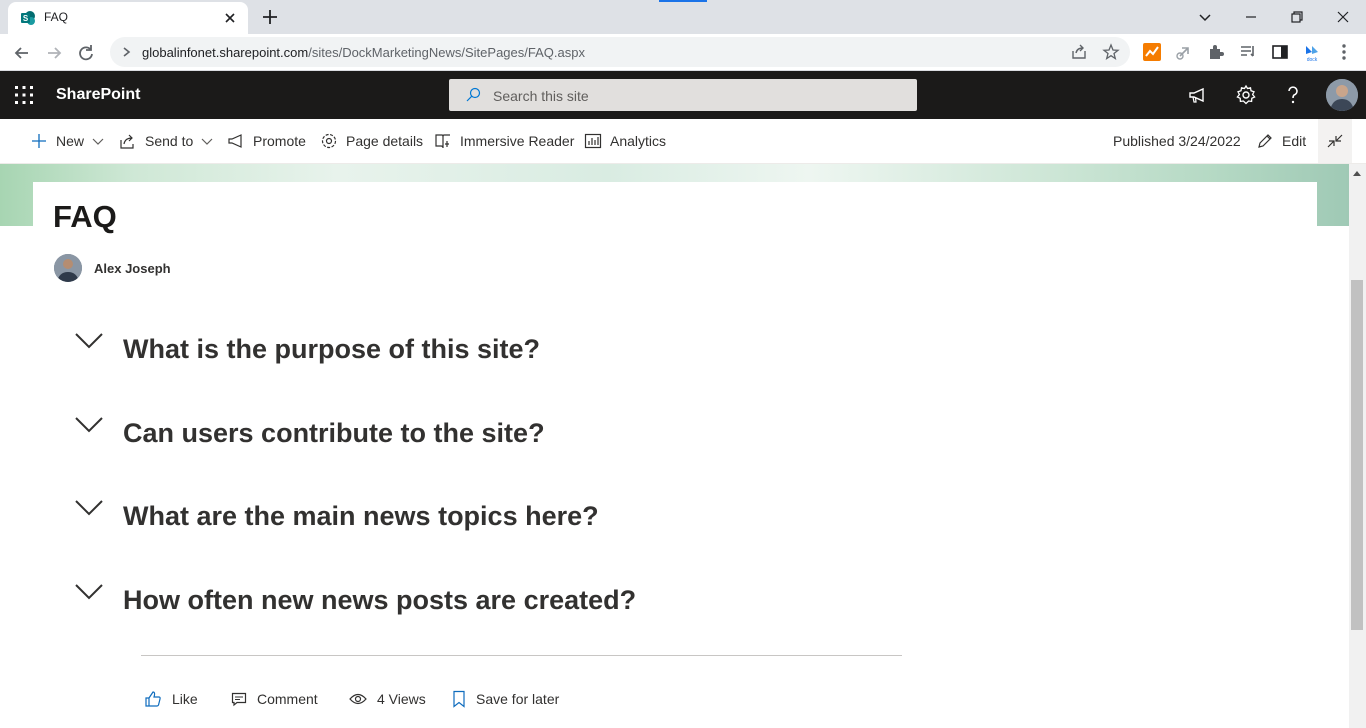  I want to click on extensions-puzzle-icon, so click(1216, 52).